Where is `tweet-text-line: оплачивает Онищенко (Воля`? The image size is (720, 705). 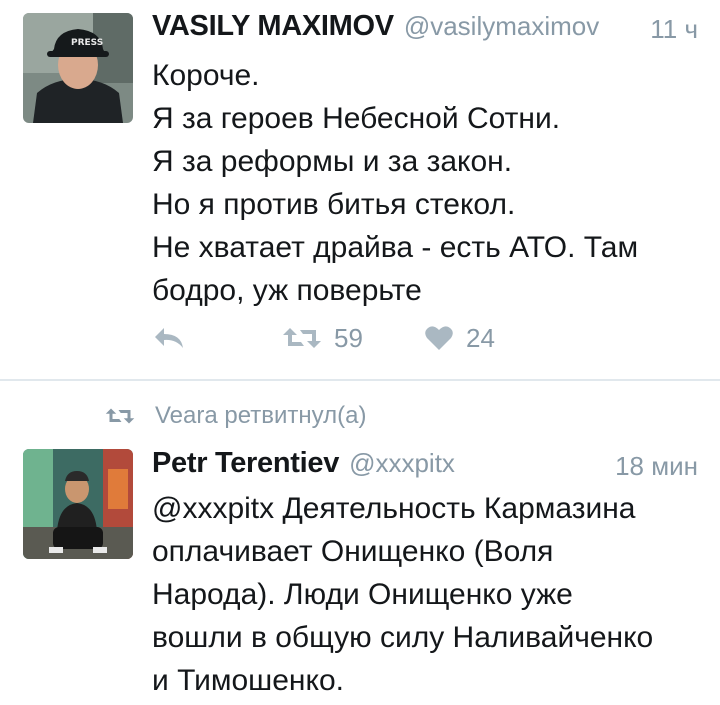
tweet-text-line: оплачивает Онищенко (Воля is located at coordinates (353, 551).